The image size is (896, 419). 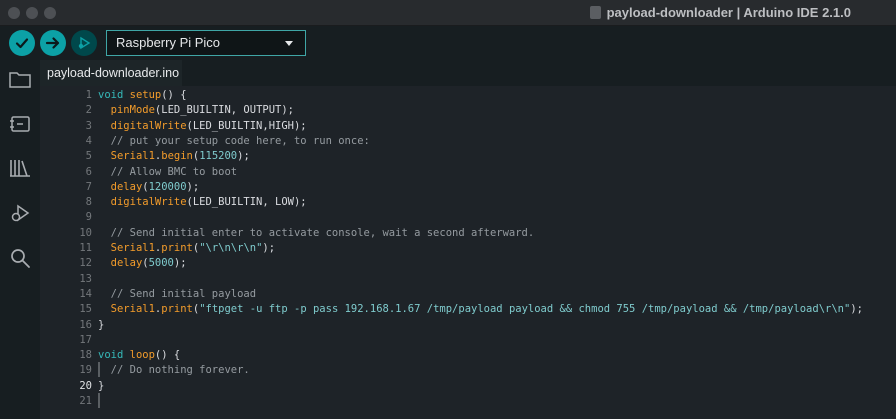 I want to click on number-literal: 120000, so click(x=167, y=186).